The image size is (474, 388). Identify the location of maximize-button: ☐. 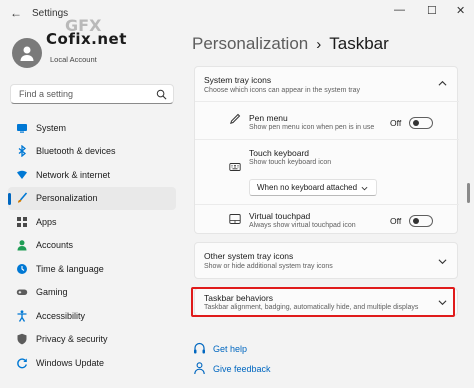
(432, 10).